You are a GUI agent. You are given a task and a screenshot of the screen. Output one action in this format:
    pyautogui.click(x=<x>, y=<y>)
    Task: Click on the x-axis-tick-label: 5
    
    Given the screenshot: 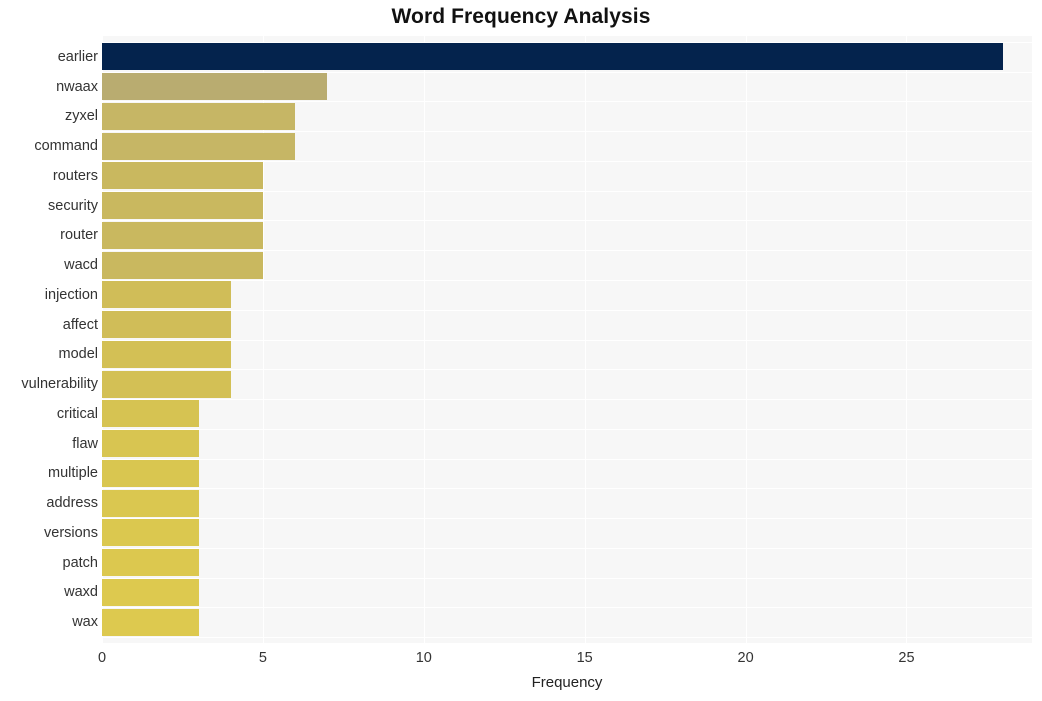 What is the action you would take?
    pyautogui.click(x=262, y=658)
    